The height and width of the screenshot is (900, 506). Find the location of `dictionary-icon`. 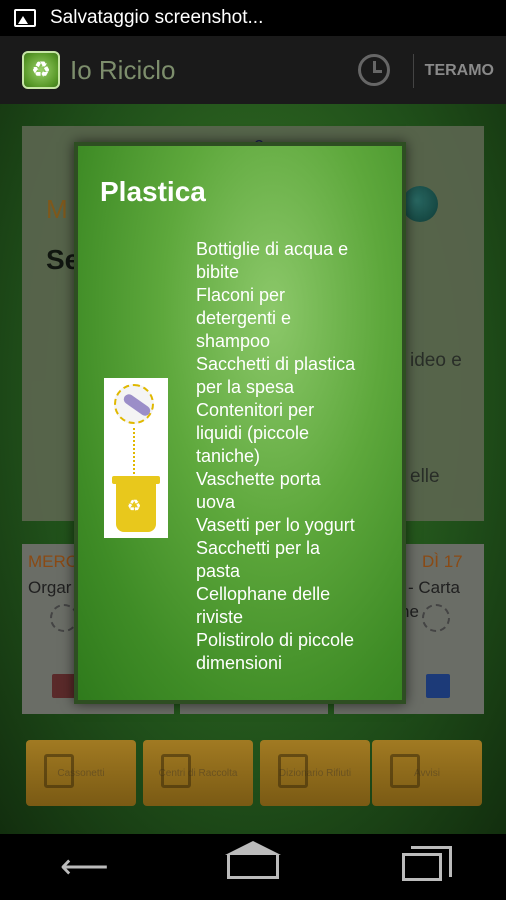

dictionary-icon is located at coordinates (293, 771).